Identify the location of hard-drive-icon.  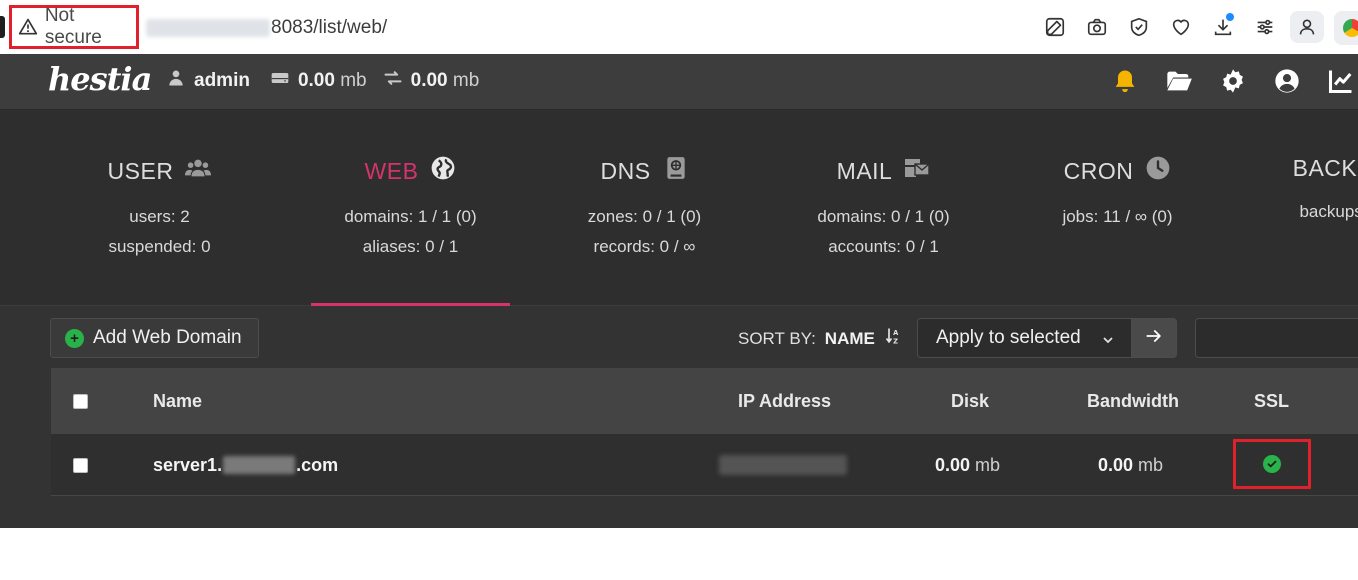
(280, 81).